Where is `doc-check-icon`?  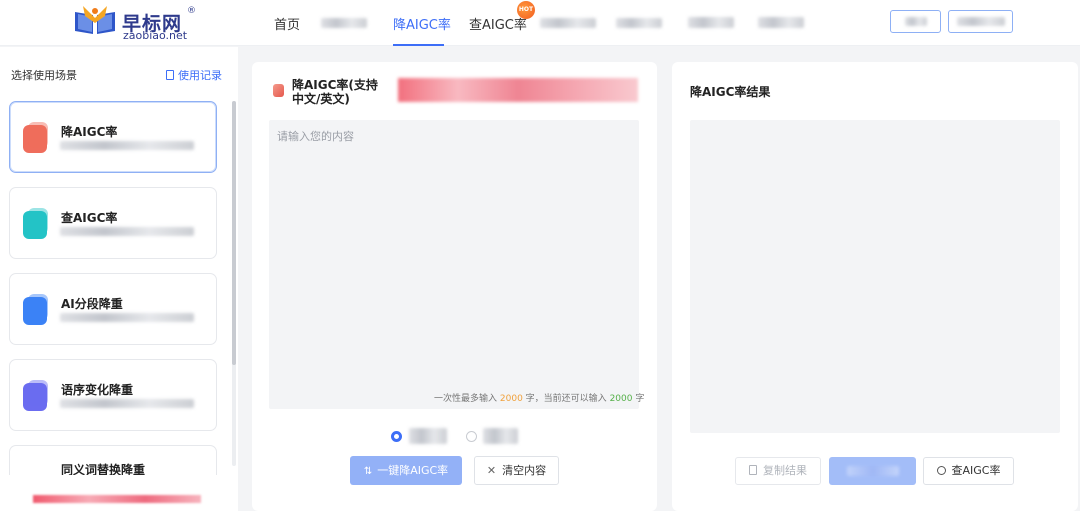 doc-check-icon is located at coordinates (35, 223).